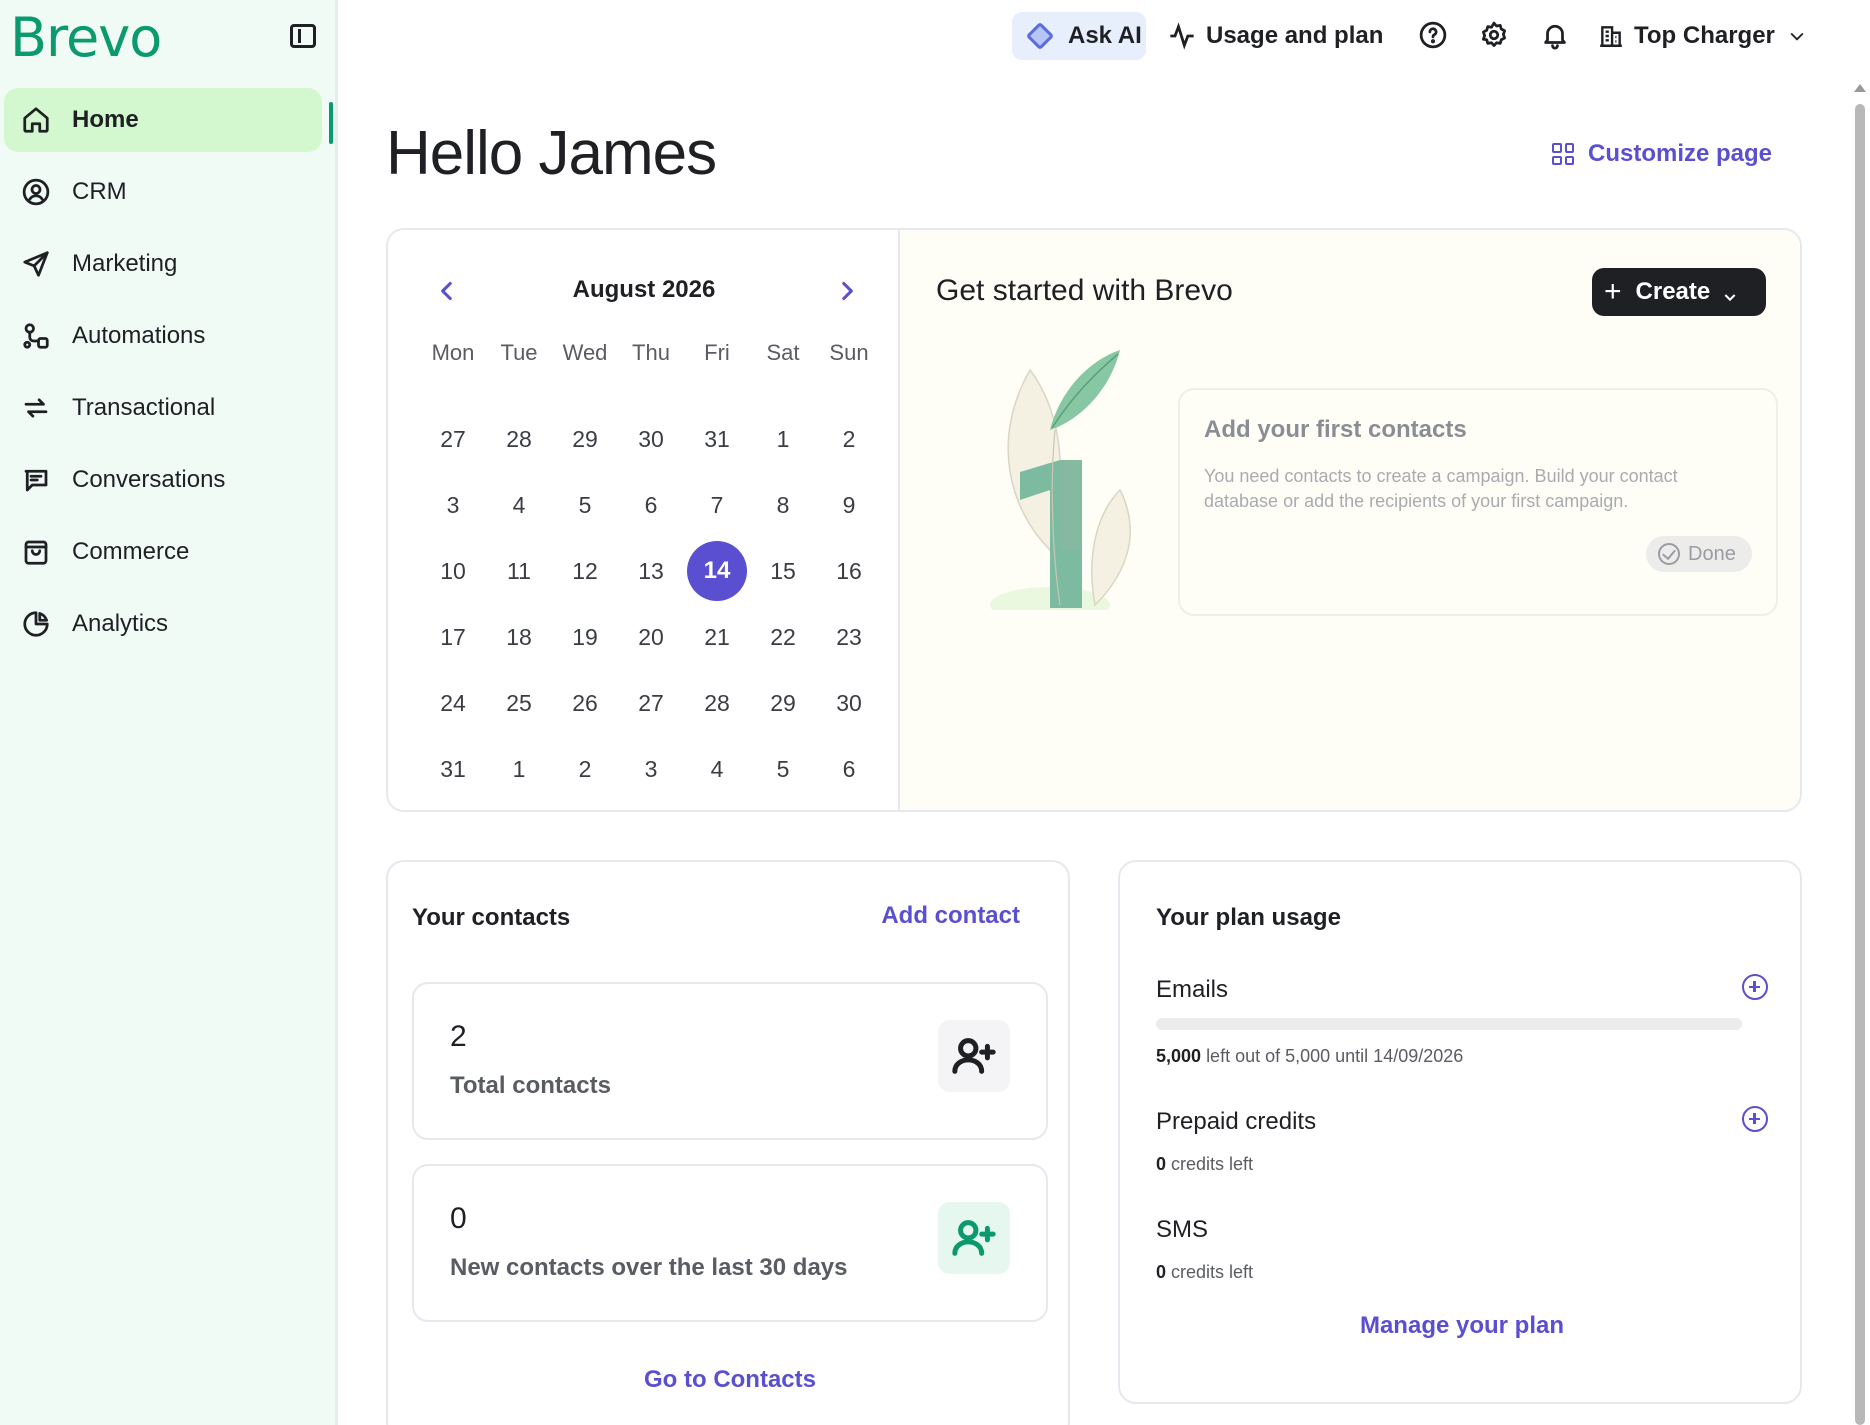 The image size is (1870, 1425). Describe the element at coordinates (519, 637) in the screenshot. I see `calendar-day: 18` at that location.